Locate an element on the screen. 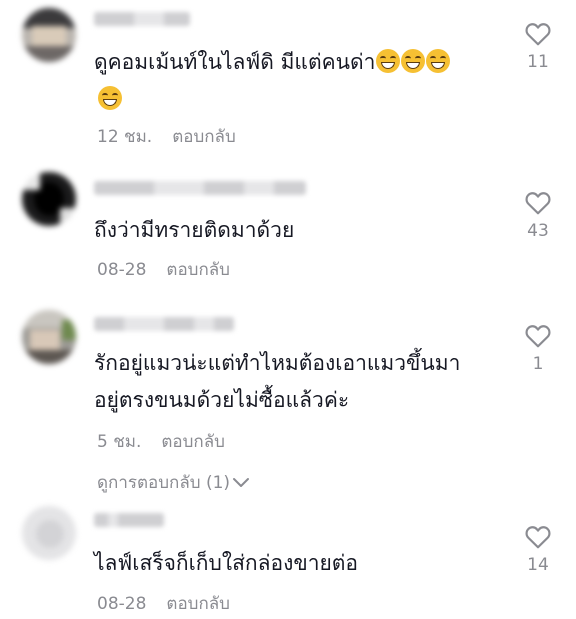 The image size is (576, 619). like-count: 11 is located at coordinates (538, 62).